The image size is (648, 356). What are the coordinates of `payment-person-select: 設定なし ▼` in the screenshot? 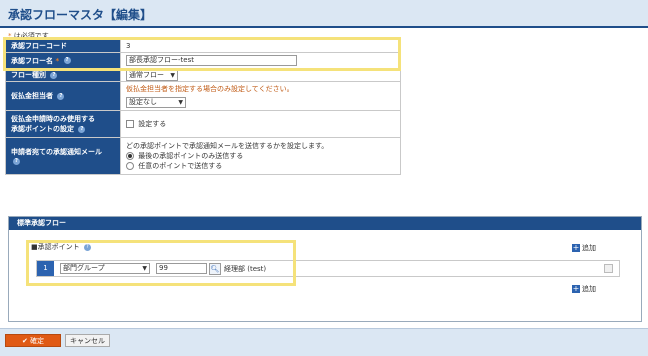 It's located at (156, 102).